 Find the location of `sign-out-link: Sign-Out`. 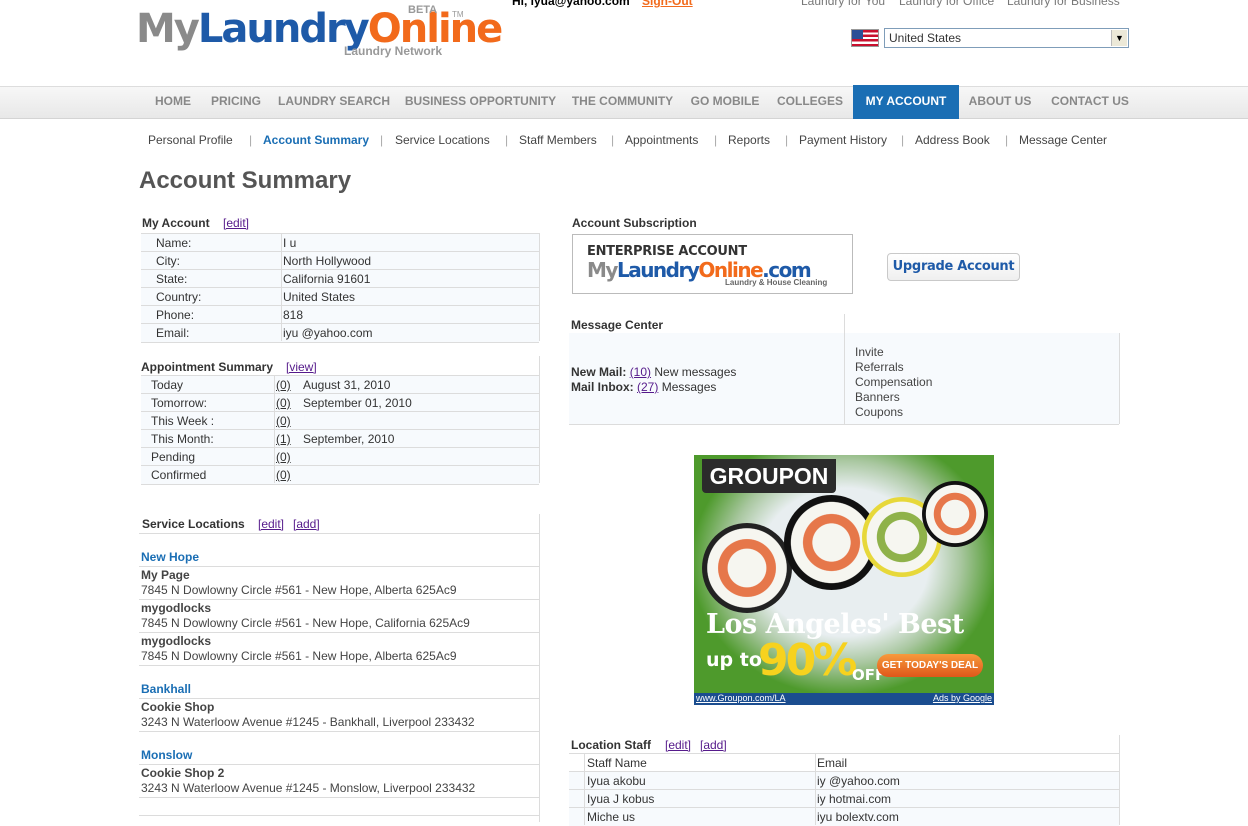

sign-out-link: Sign-Out is located at coordinates (667, 4).